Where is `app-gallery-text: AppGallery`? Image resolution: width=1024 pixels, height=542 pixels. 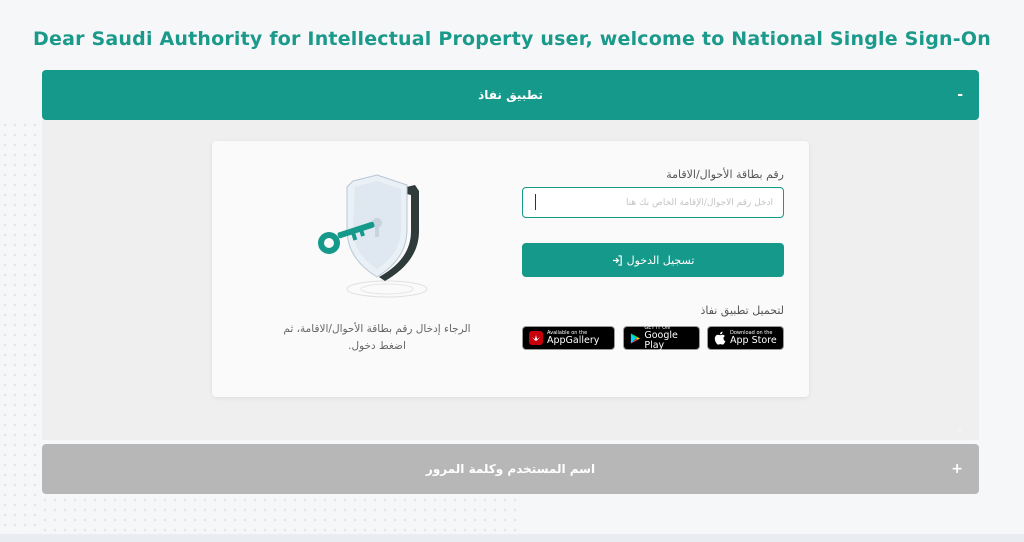 app-gallery-text: AppGallery is located at coordinates (573, 340).